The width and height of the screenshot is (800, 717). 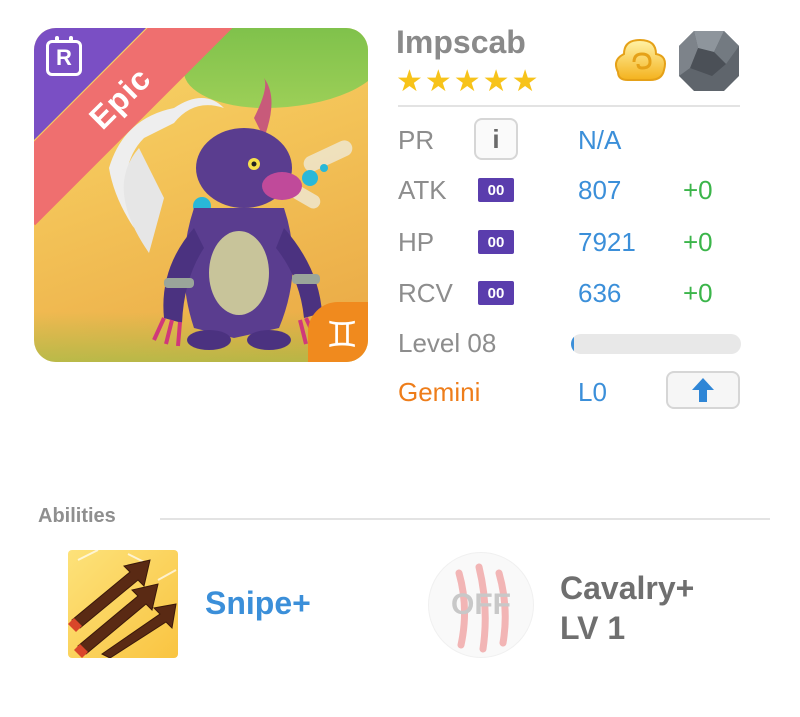 What do you see at coordinates (600, 190) in the screenshot?
I see `atk-value: 807` at bounding box center [600, 190].